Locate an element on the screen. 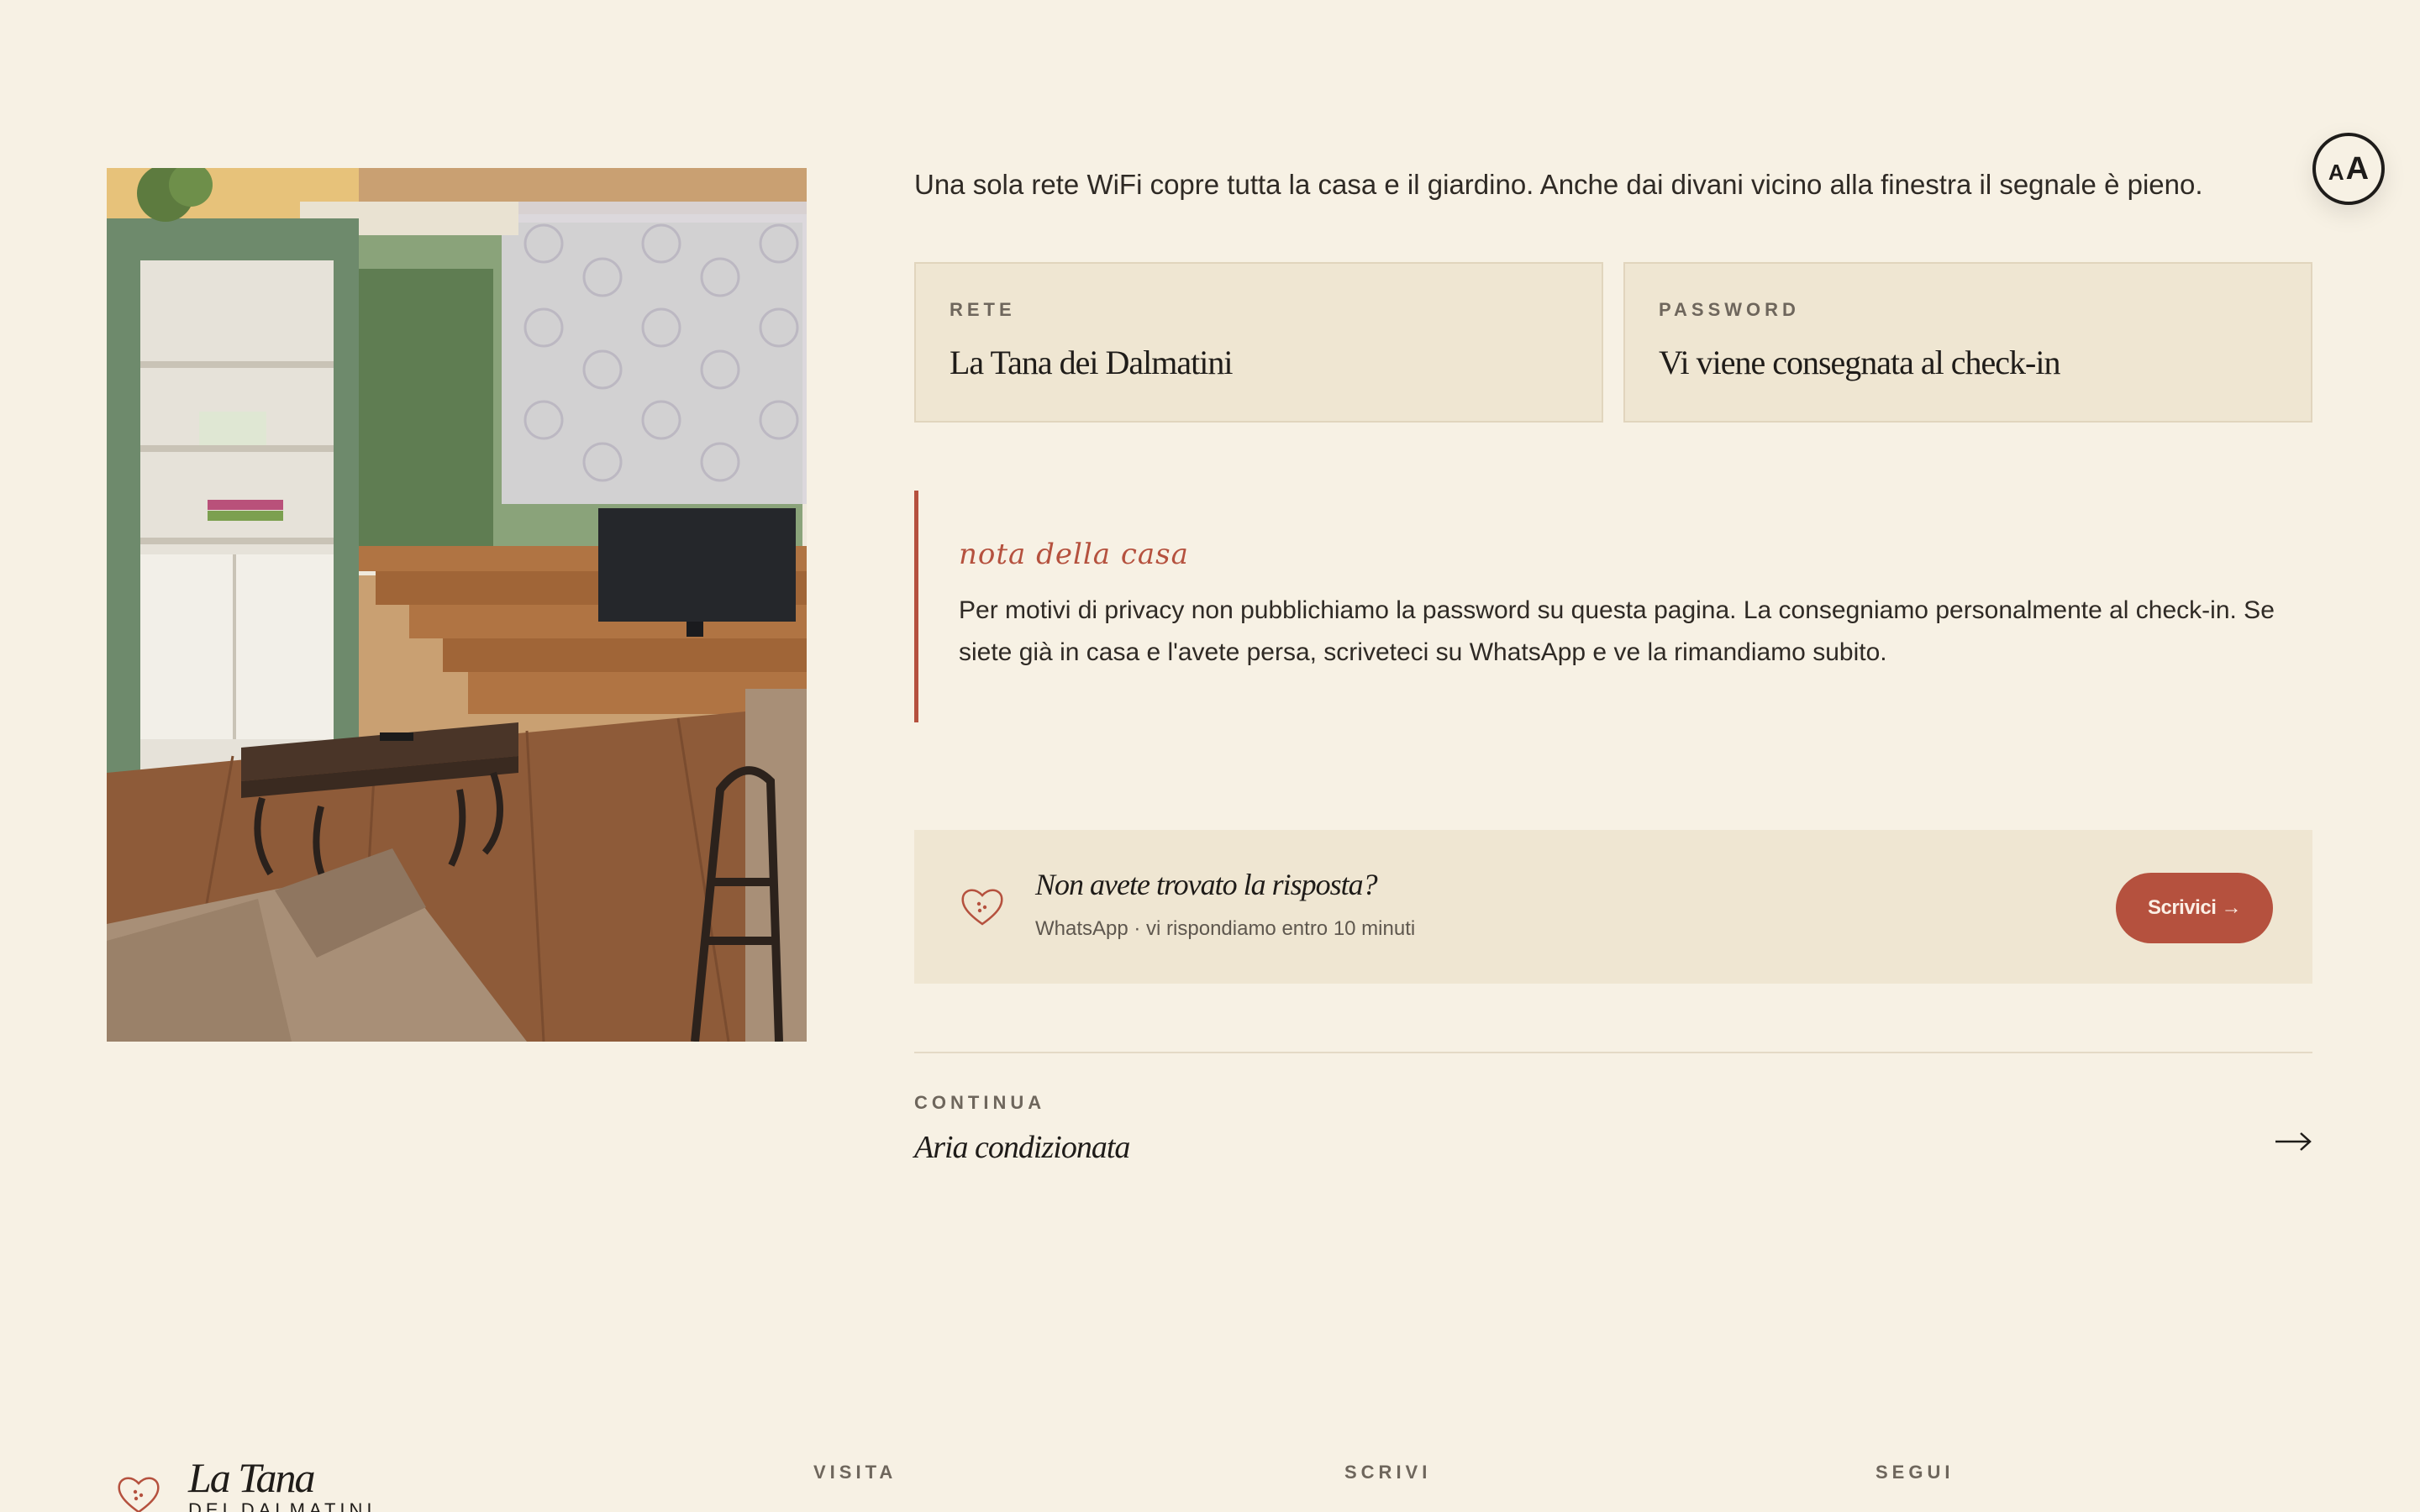 The height and width of the screenshot is (1512, 2420). footer-logo-sub: DEI DALMATINI is located at coordinates (282, 1505).